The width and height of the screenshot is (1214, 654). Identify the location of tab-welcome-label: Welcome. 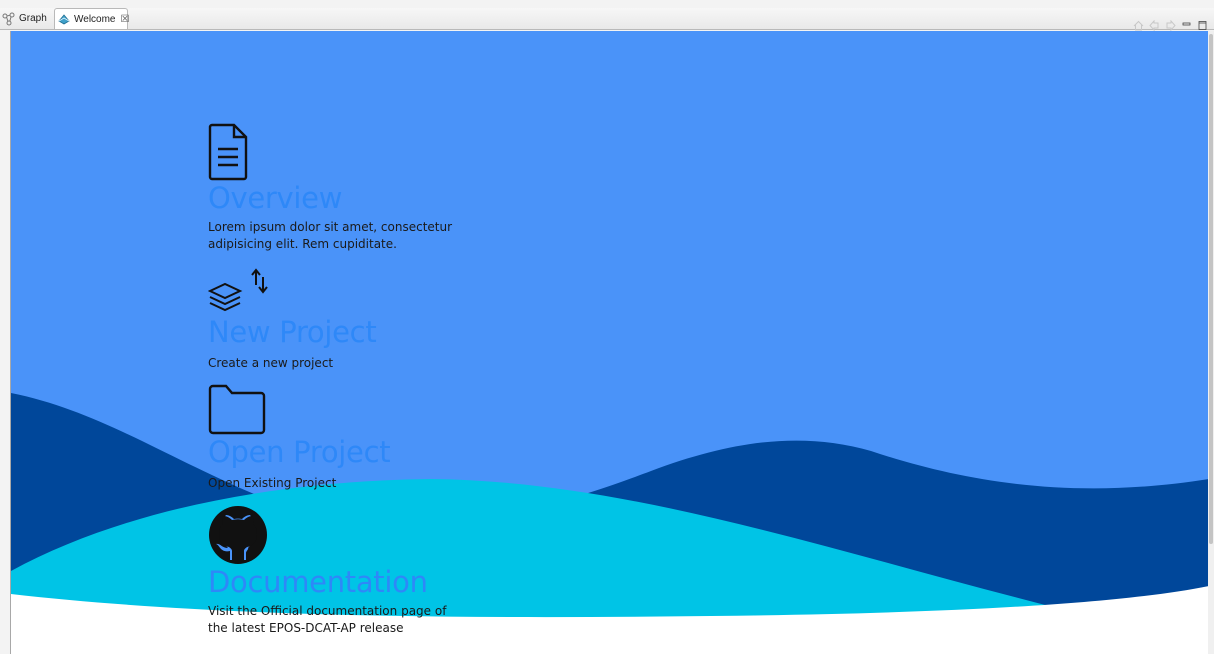
(95, 19).